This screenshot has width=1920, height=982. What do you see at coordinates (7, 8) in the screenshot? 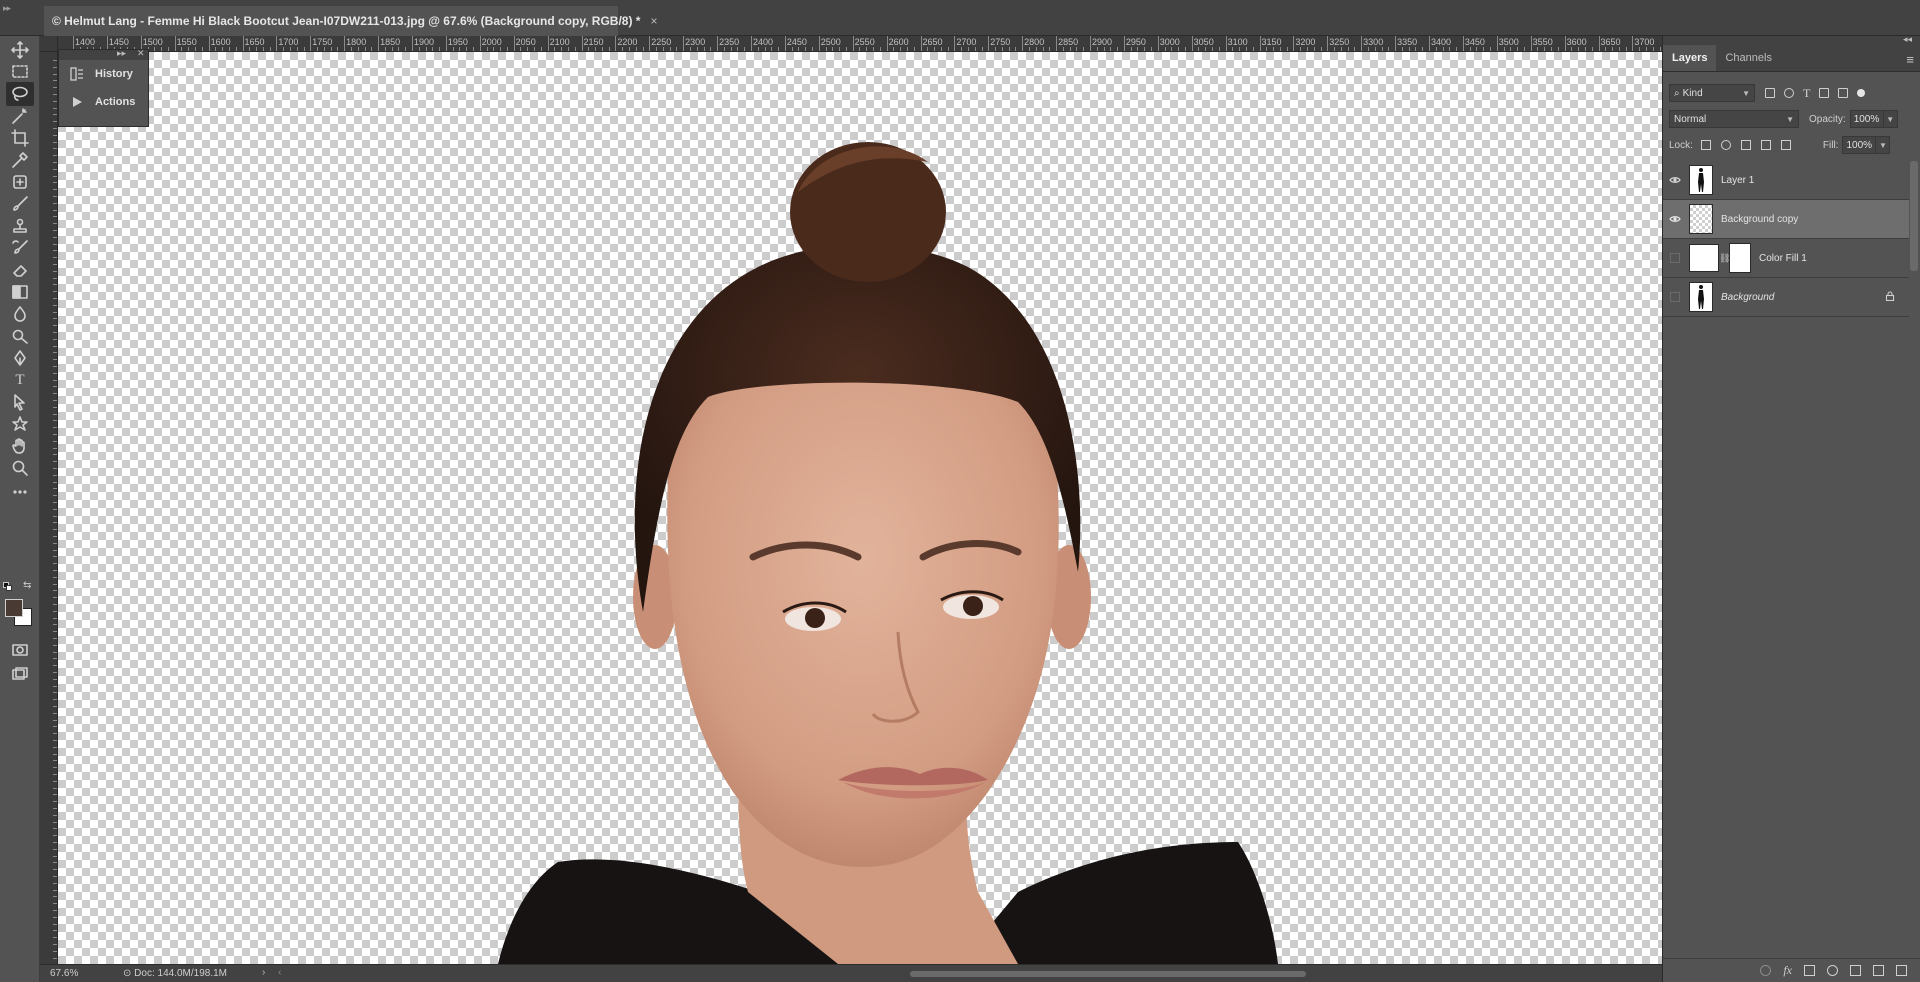
I see `collapse-toolbar-icon: ▸▸` at bounding box center [7, 8].